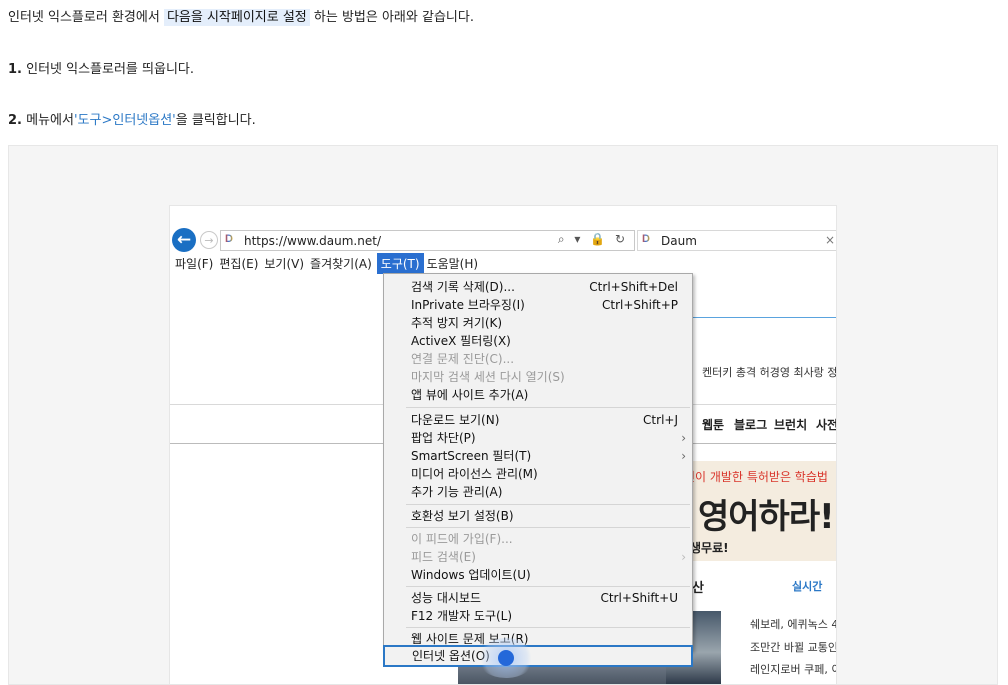  I want to click on step-1: 1. 인터넷 익스플로러를 띄웁니다., so click(101, 67).